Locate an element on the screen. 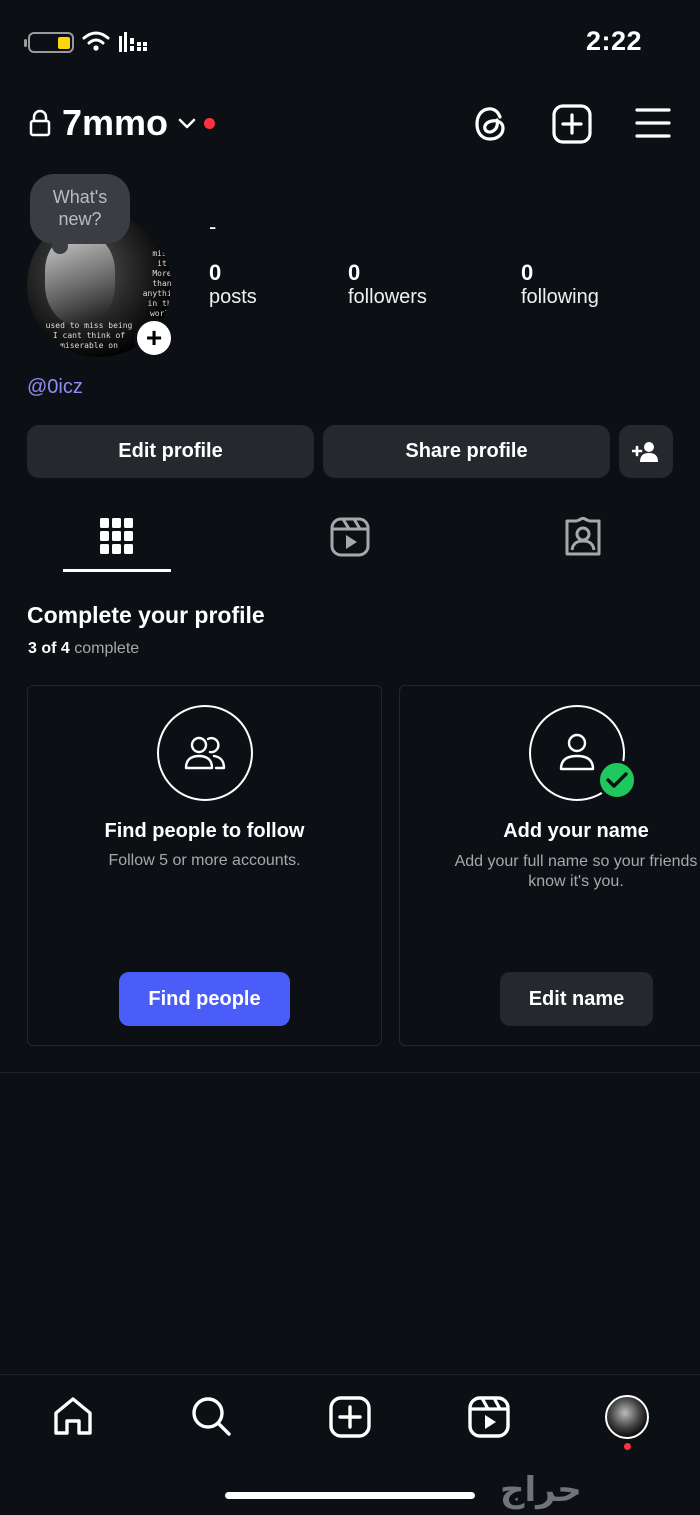 The height and width of the screenshot is (1515, 700). active-tab-indicator is located at coordinates (117, 570).